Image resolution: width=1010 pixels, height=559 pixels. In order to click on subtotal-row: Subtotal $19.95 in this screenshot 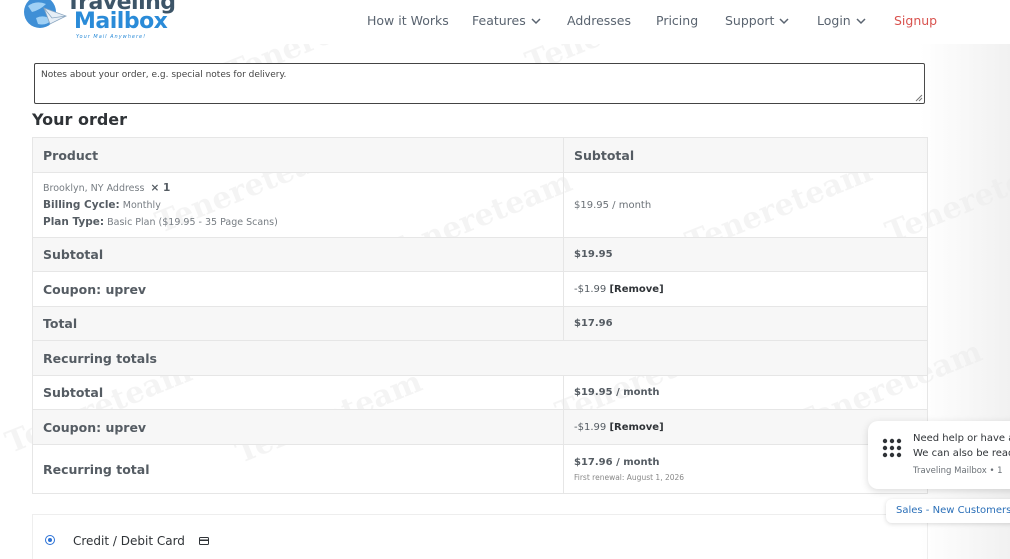, I will do `click(480, 255)`.